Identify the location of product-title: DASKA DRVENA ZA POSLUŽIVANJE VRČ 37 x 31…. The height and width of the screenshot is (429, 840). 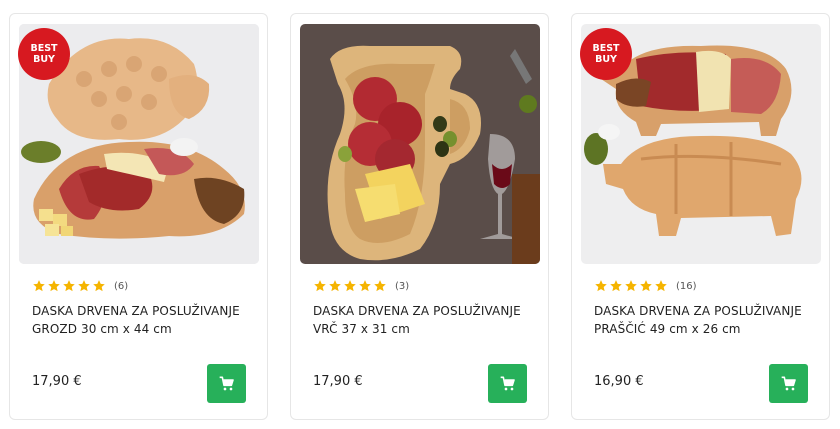
(425, 320).